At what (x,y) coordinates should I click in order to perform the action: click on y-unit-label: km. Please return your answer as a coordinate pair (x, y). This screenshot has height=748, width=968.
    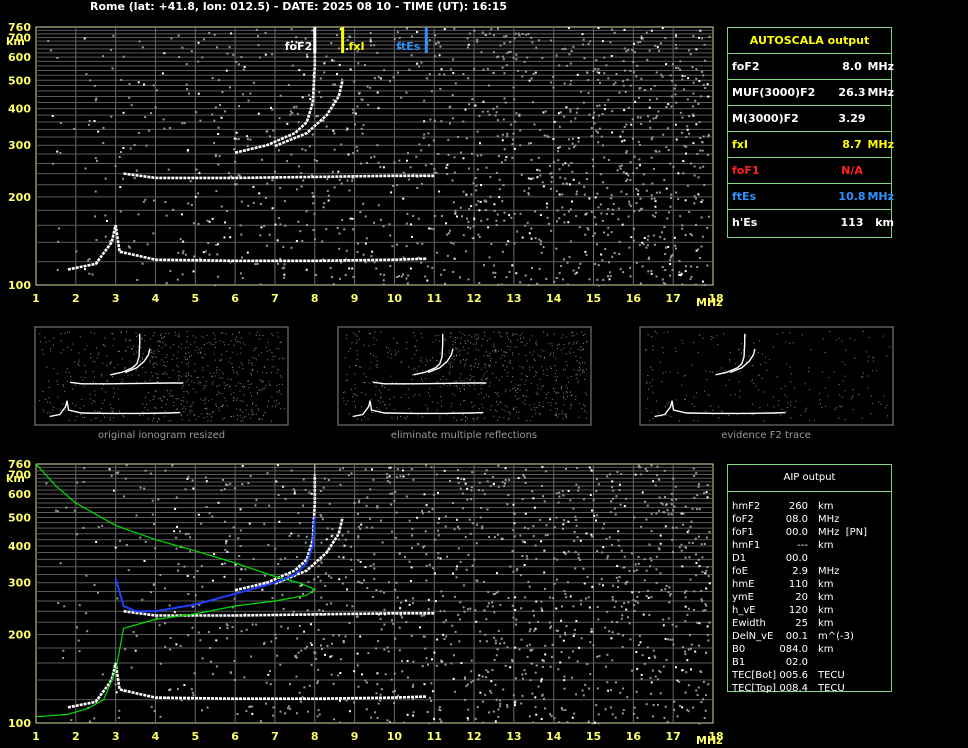
    Looking at the image, I should click on (15, 41).